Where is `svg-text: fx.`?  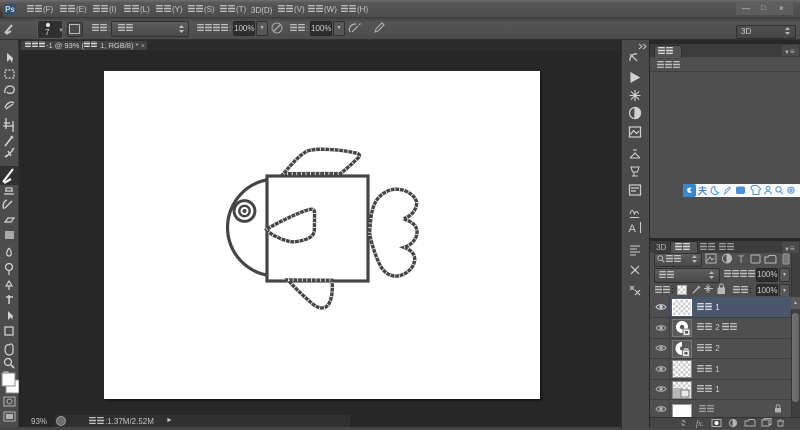
svg-text: fx. is located at coordinates (700, 423).